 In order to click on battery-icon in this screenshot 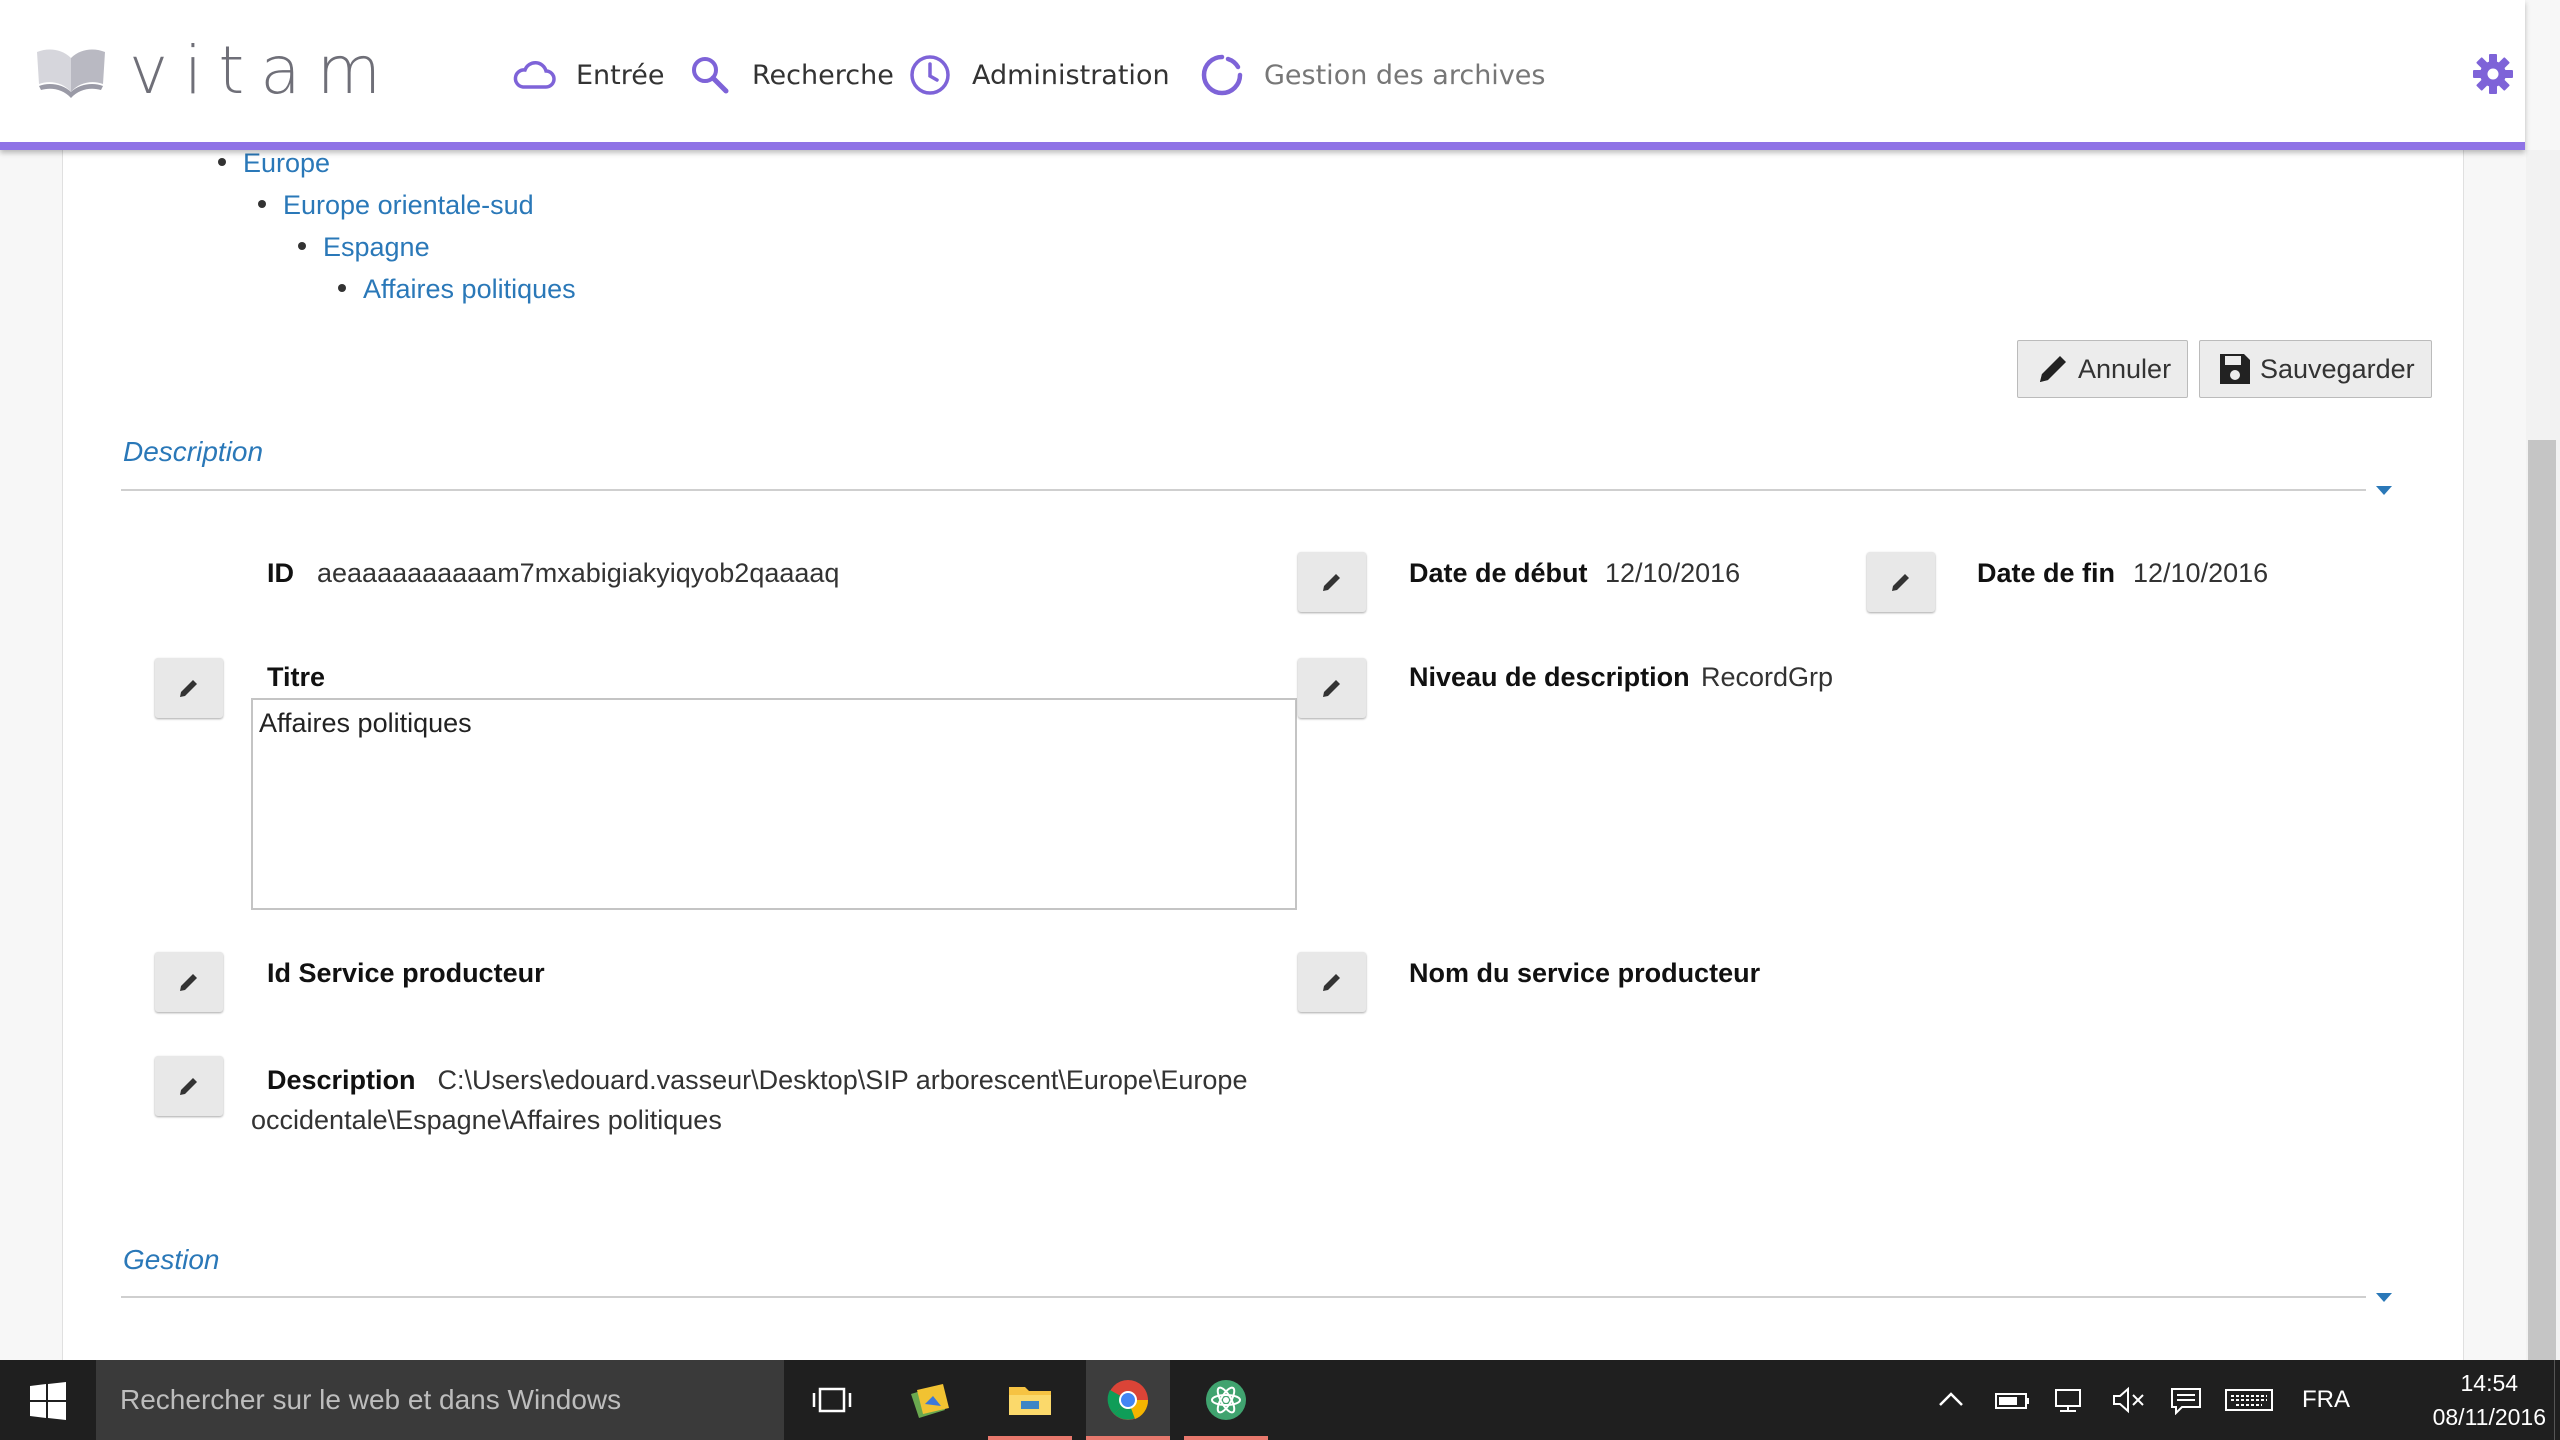, I will do `click(2012, 1400)`.